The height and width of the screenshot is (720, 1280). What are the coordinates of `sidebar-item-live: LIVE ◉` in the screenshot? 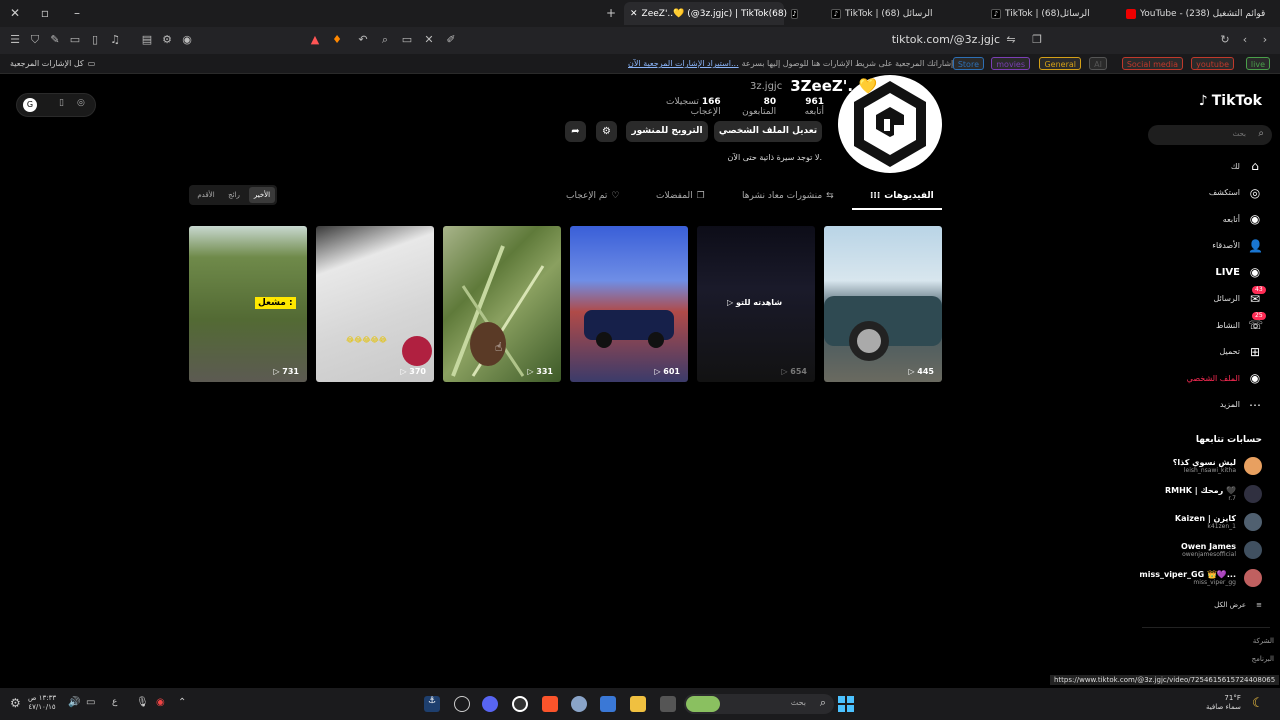 It's located at (1238, 272).